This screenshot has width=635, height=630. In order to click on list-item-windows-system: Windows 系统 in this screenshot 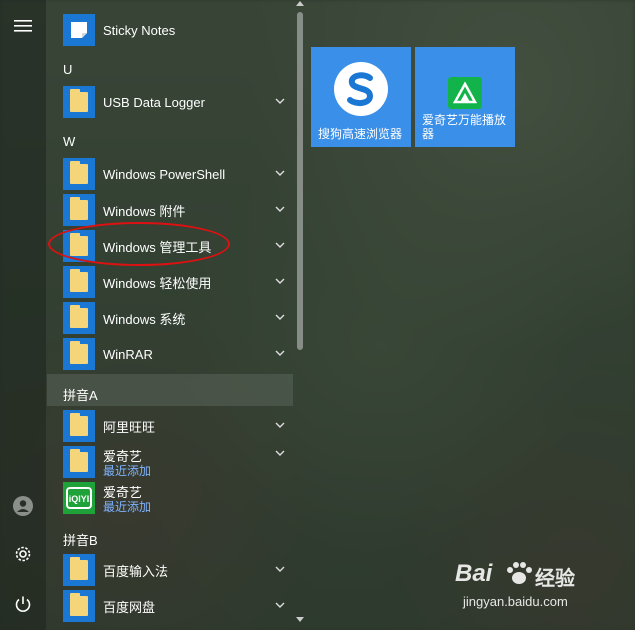, I will do `click(170, 318)`.